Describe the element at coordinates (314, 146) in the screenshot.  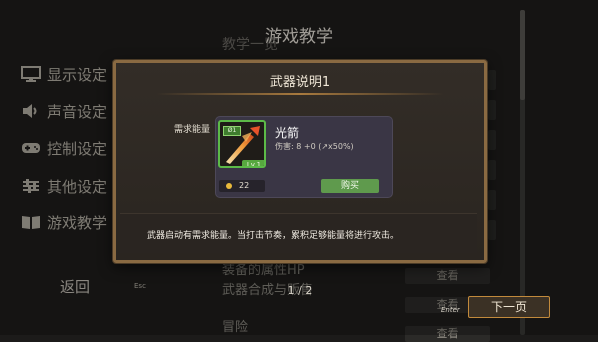
I see `weapon-stats: 伤害: 8 +0 (↗x50%)` at that location.